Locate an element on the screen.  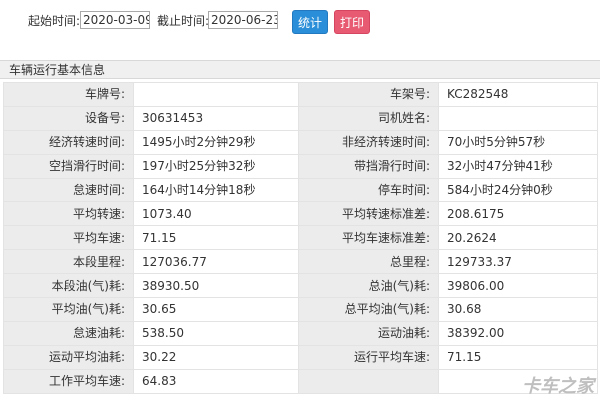
field-label: 总里程: is located at coordinates (368, 262).